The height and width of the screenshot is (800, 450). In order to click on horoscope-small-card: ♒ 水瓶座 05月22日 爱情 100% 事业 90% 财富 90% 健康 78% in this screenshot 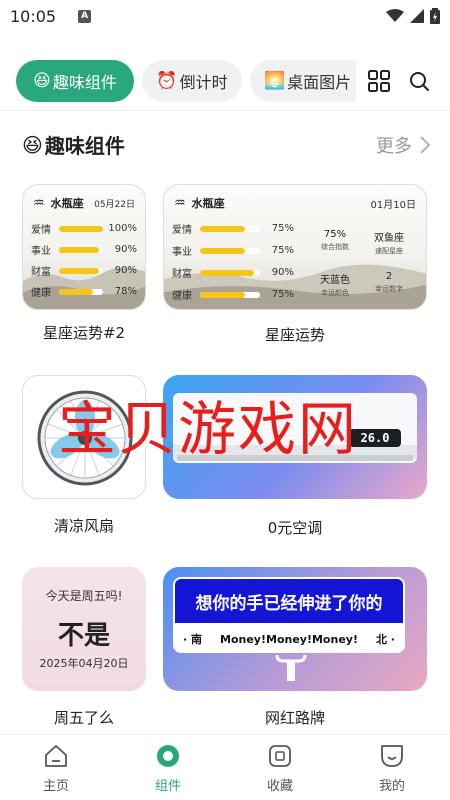, I will do `click(84, 247)`.